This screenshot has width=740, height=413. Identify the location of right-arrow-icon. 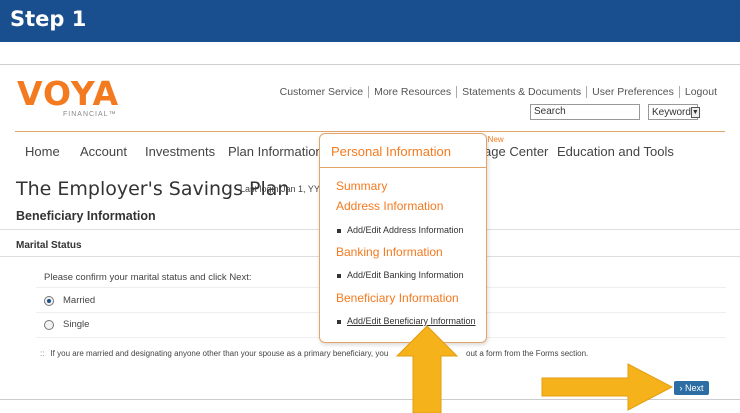
(607, 387).